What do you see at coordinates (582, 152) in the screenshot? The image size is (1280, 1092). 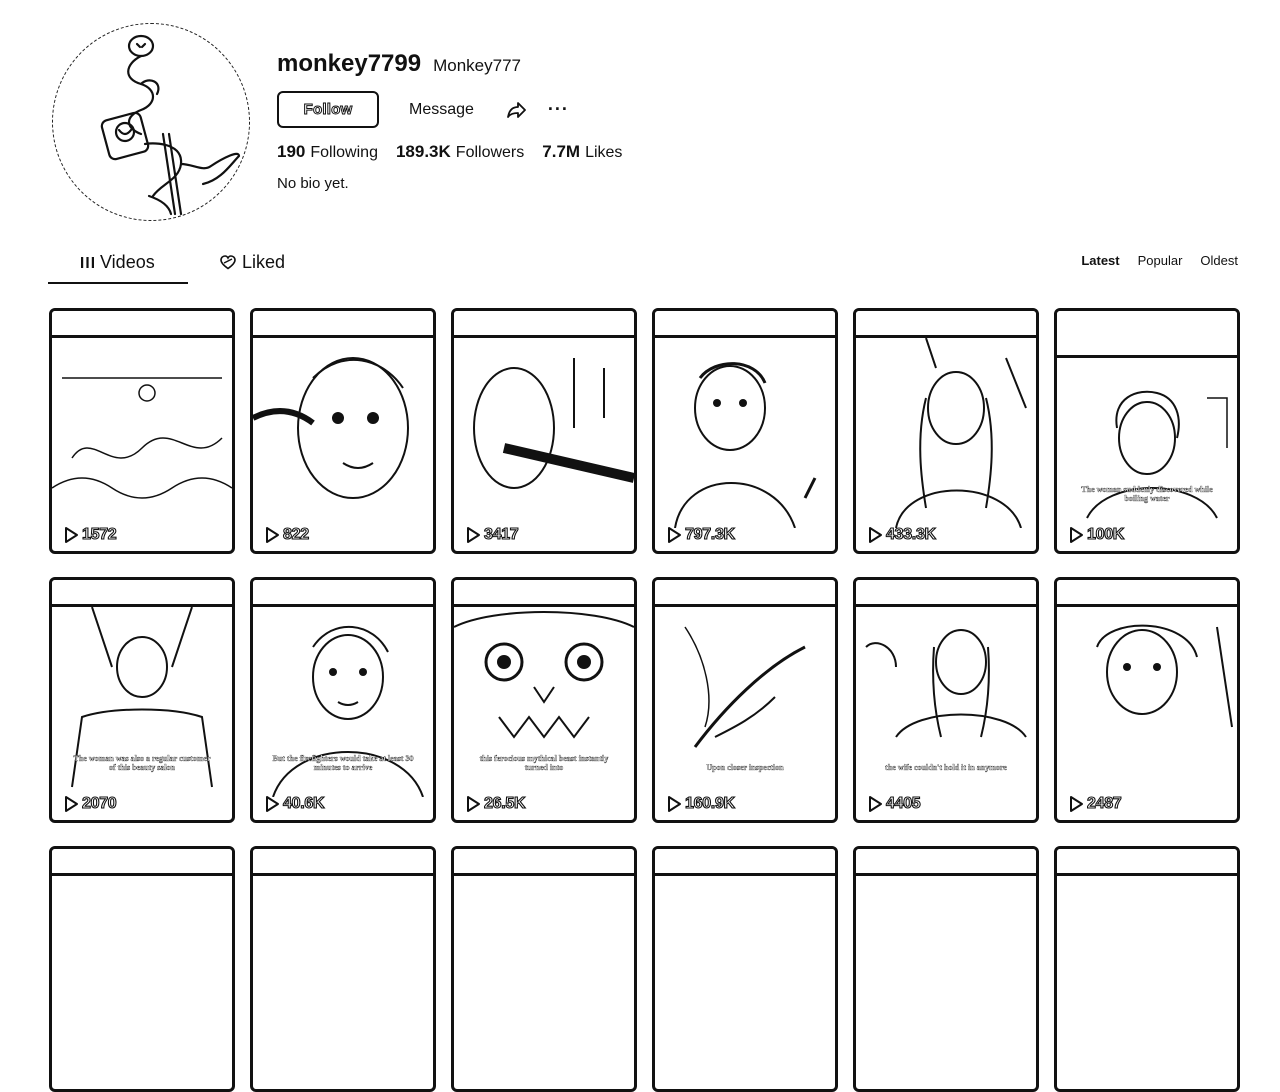 I see `likes-stat: 7.7M Likes` at bounding box center [582, 152].